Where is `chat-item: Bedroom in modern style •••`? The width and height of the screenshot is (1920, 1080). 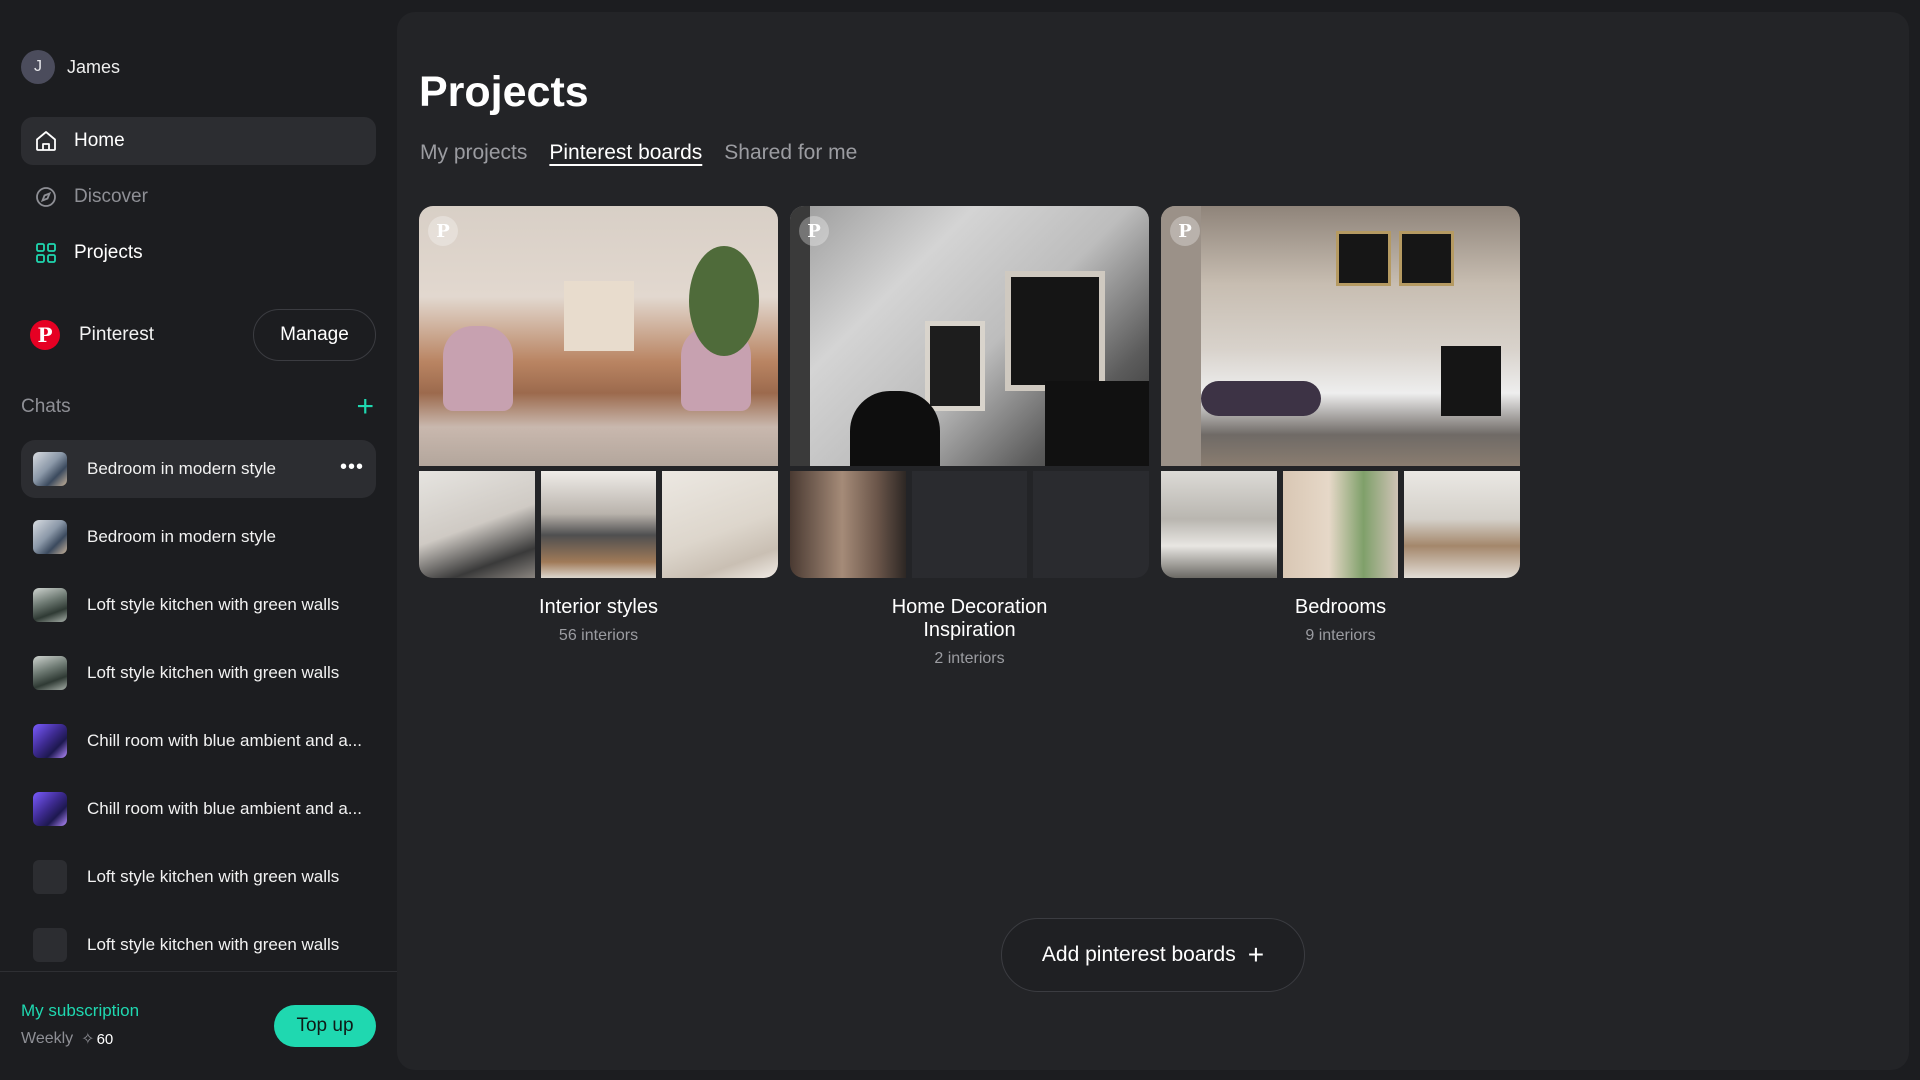 chat-item: Bedroom in modern style ••• is located at coordinates (198, 469).